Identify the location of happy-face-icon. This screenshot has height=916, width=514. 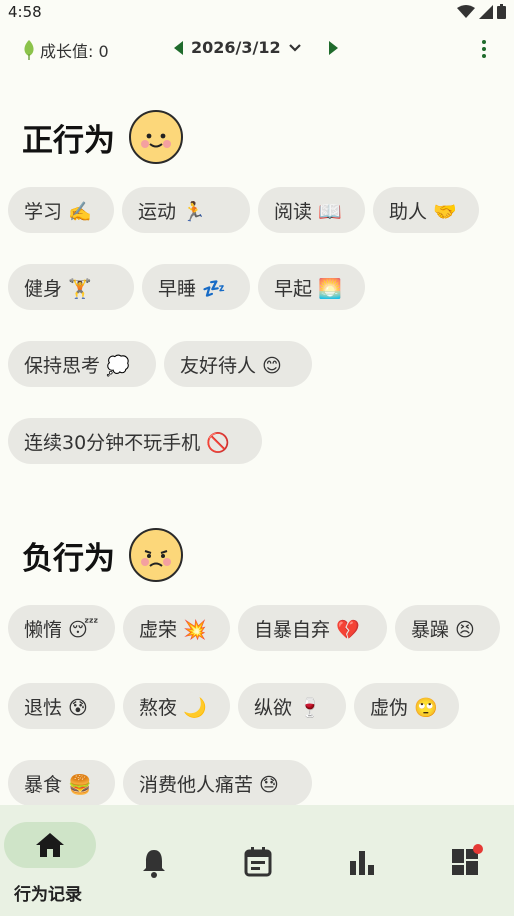
(156, 137).